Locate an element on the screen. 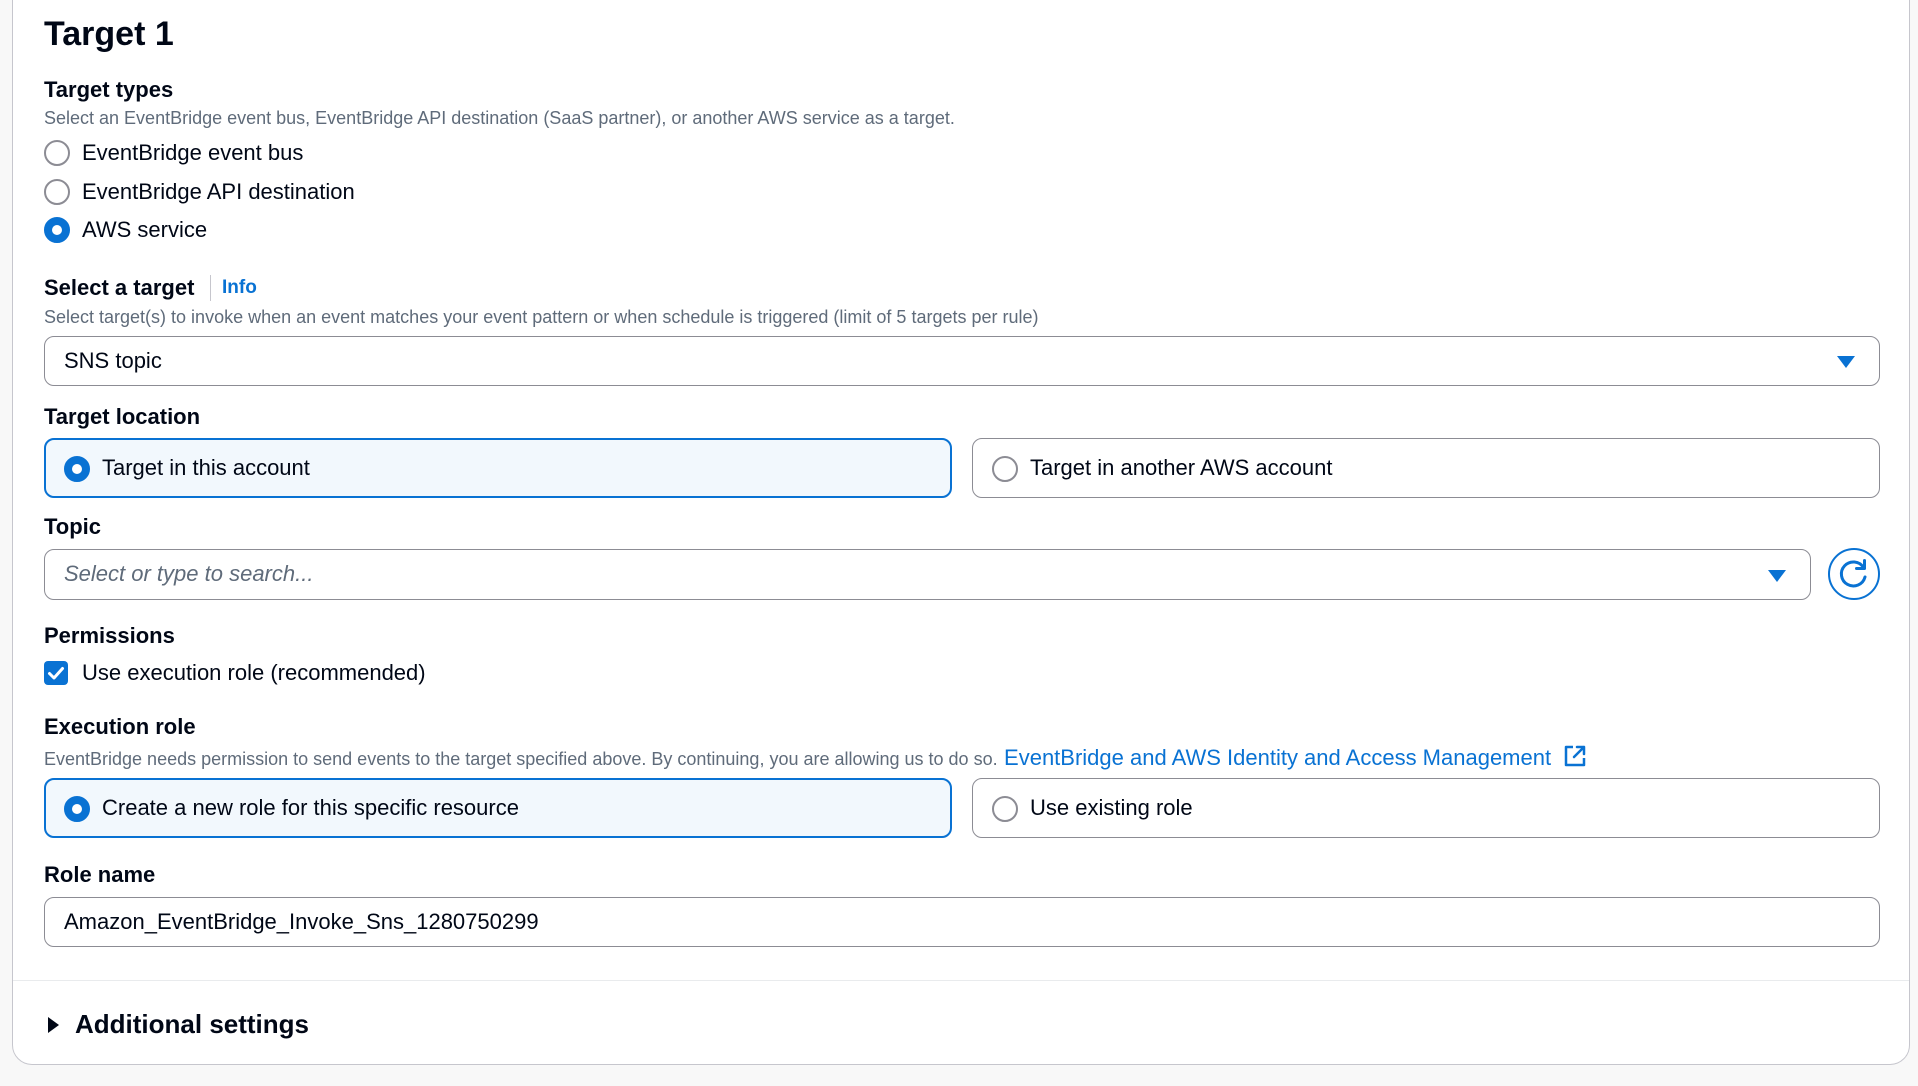  radio-aws-service: AWS service is located at coordinates (144, 231).